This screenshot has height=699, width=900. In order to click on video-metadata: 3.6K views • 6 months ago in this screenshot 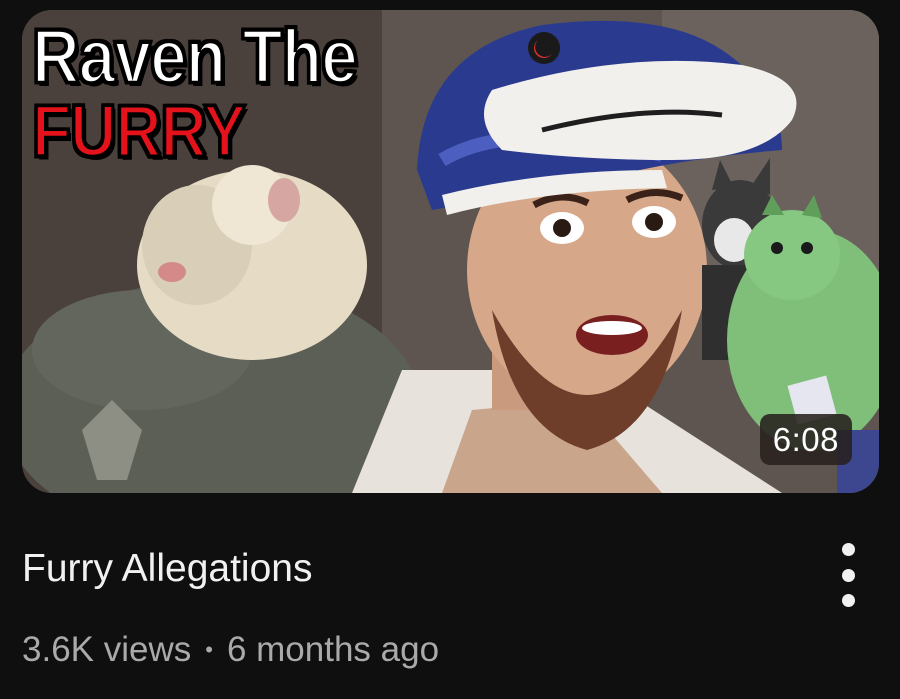, I will do `click(230, 650)`.